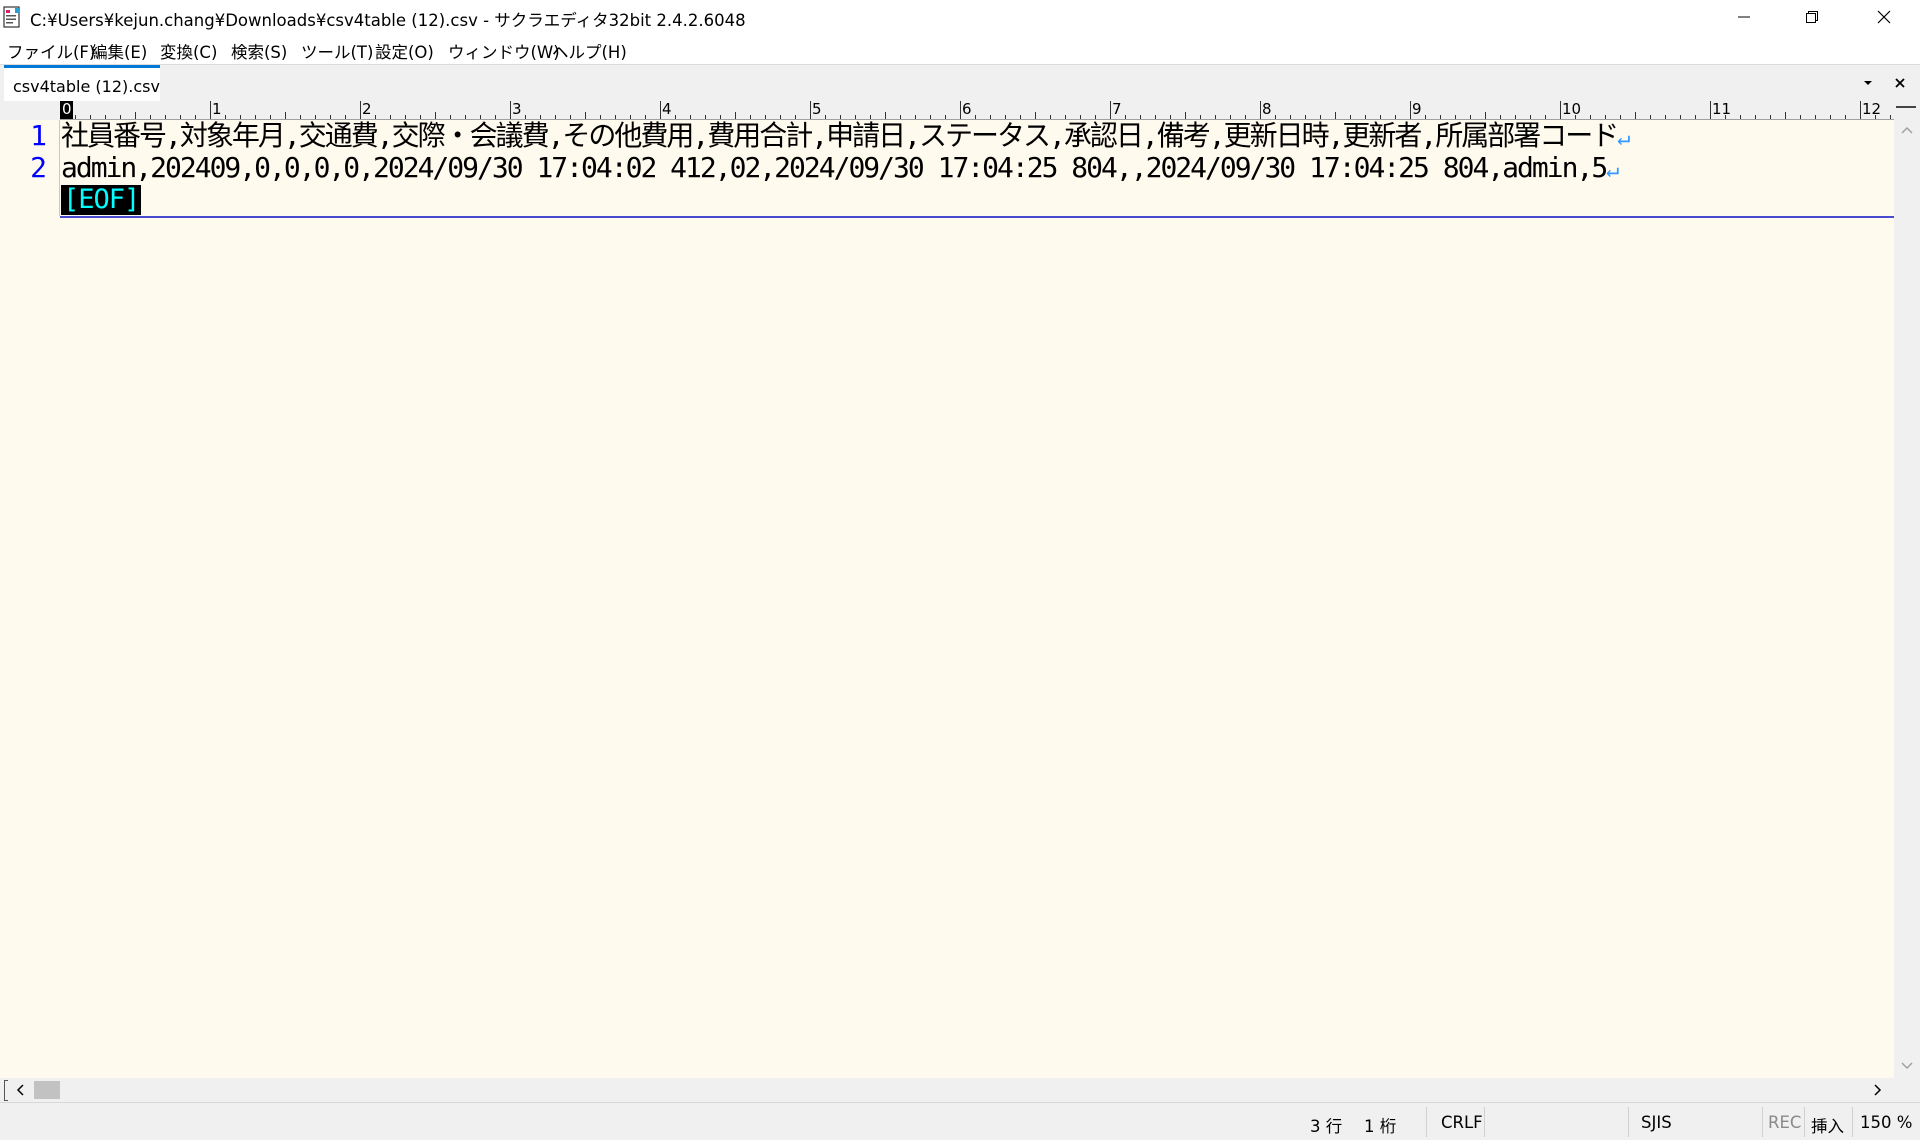 This screenshot has height=1140, width=1920. I want to click on ruler-cursor: 0, so click(66, 110).